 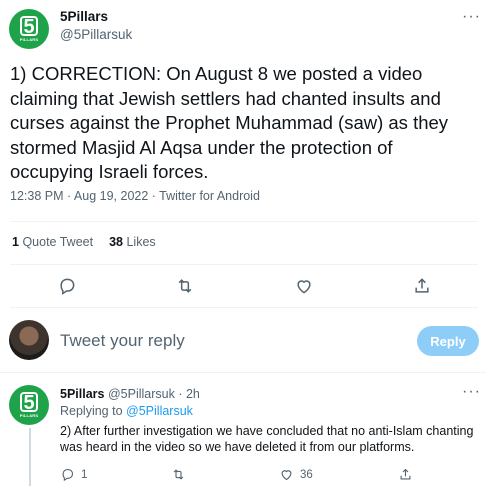 What do you see at coordinates (84, 16) in the screenshot?
I see `author-name: 5Pillars` at bounding box center [84, 16].